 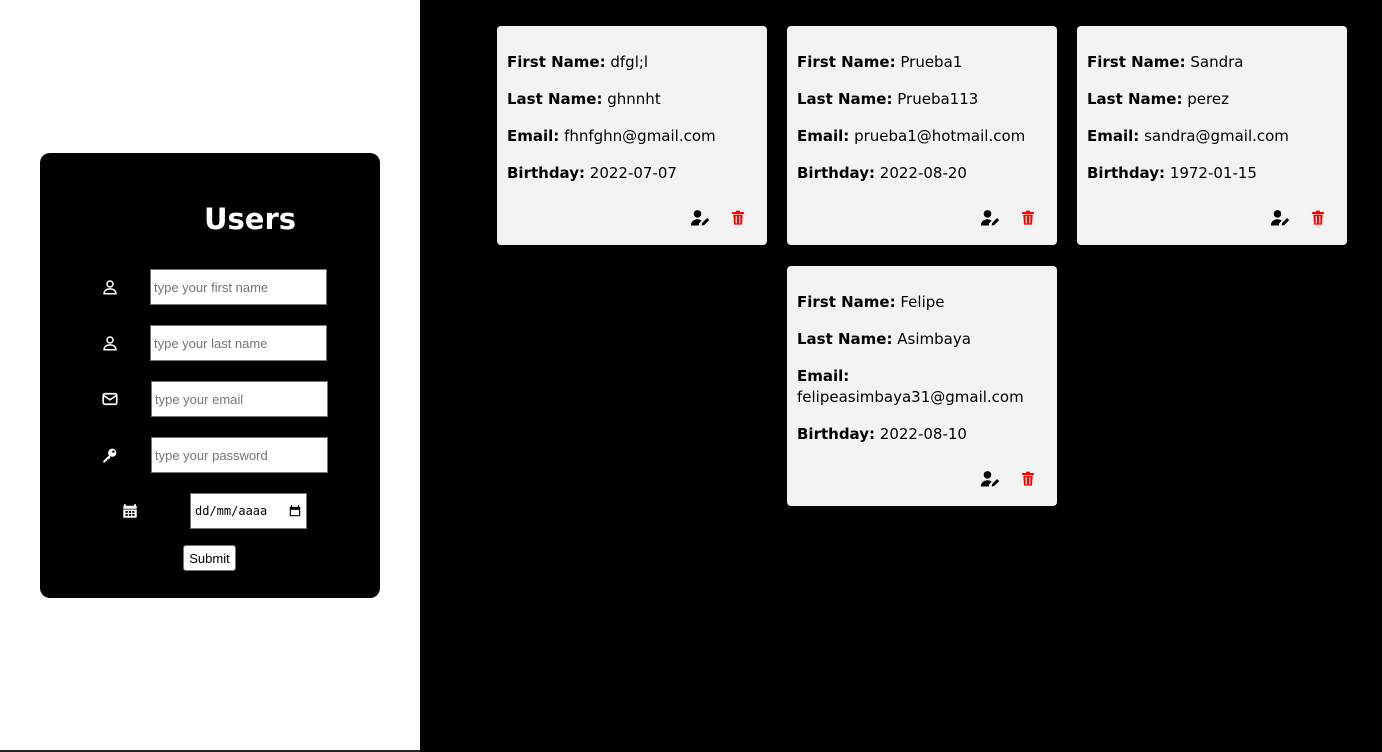 I want to click on birthday-field: Birthday: 2022-08-10, so click(x=922, y=434).